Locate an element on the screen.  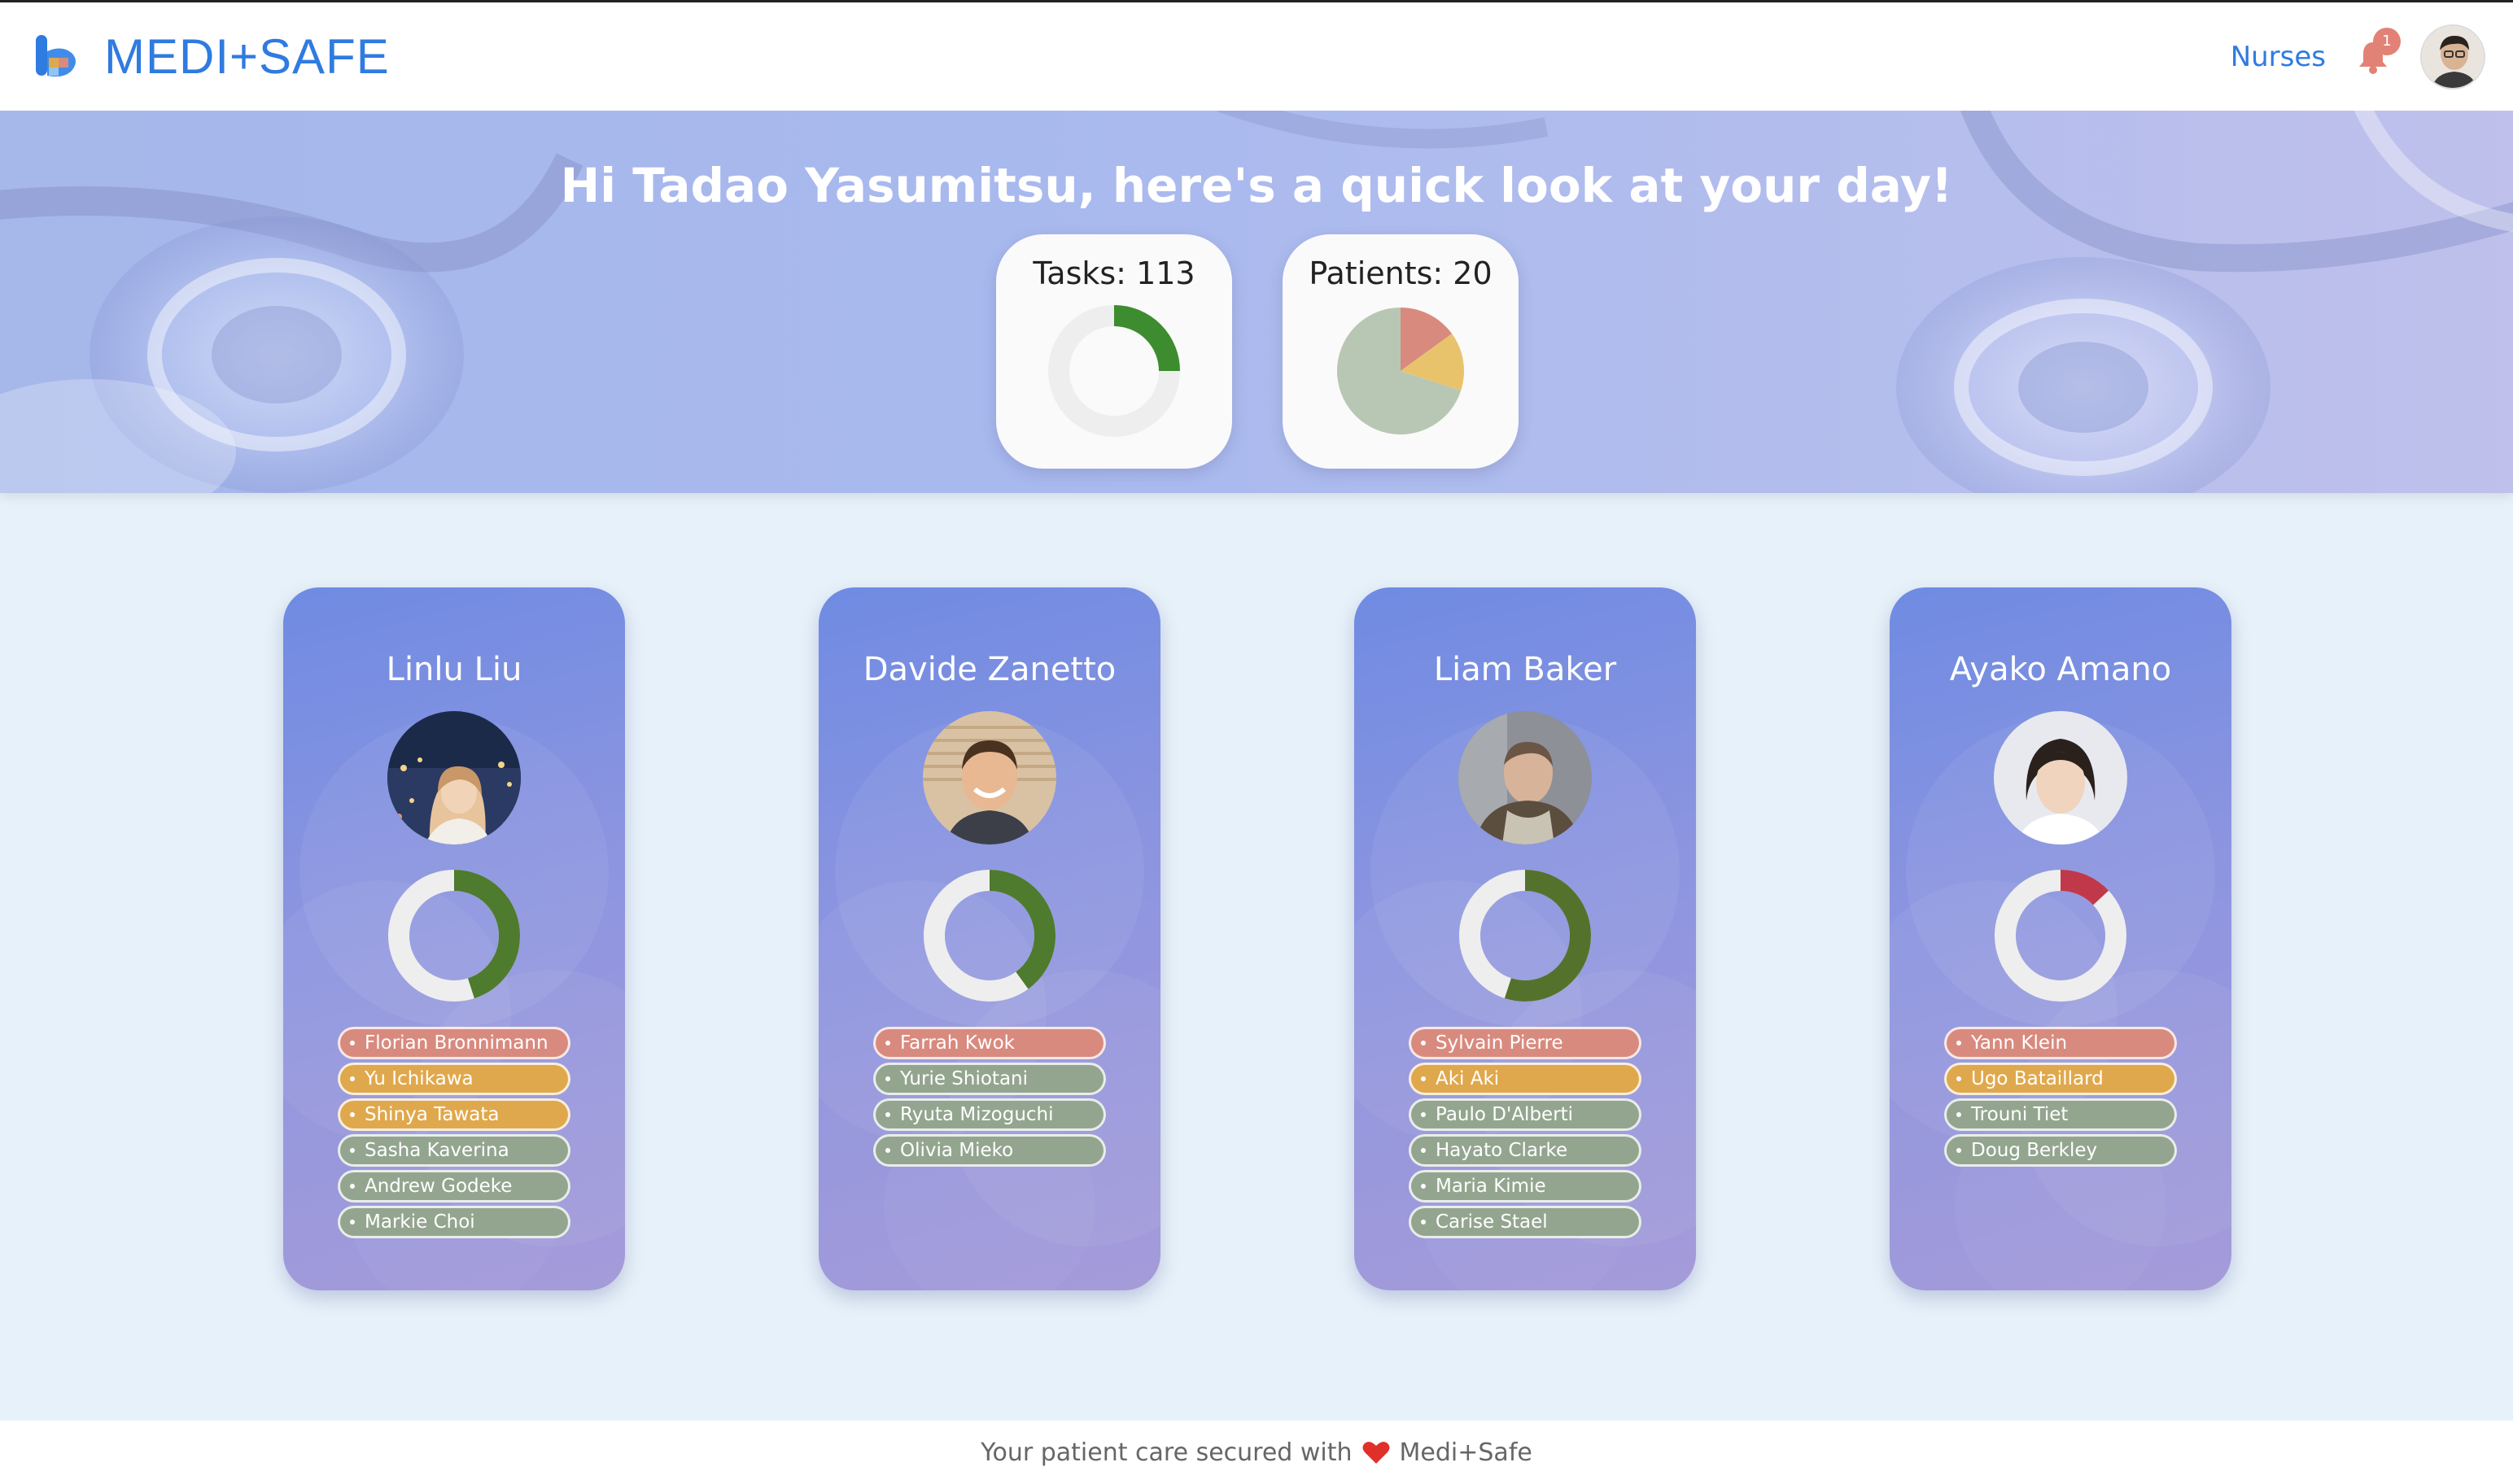
avatar-man-jacket is located at coordinates (1525, 778).